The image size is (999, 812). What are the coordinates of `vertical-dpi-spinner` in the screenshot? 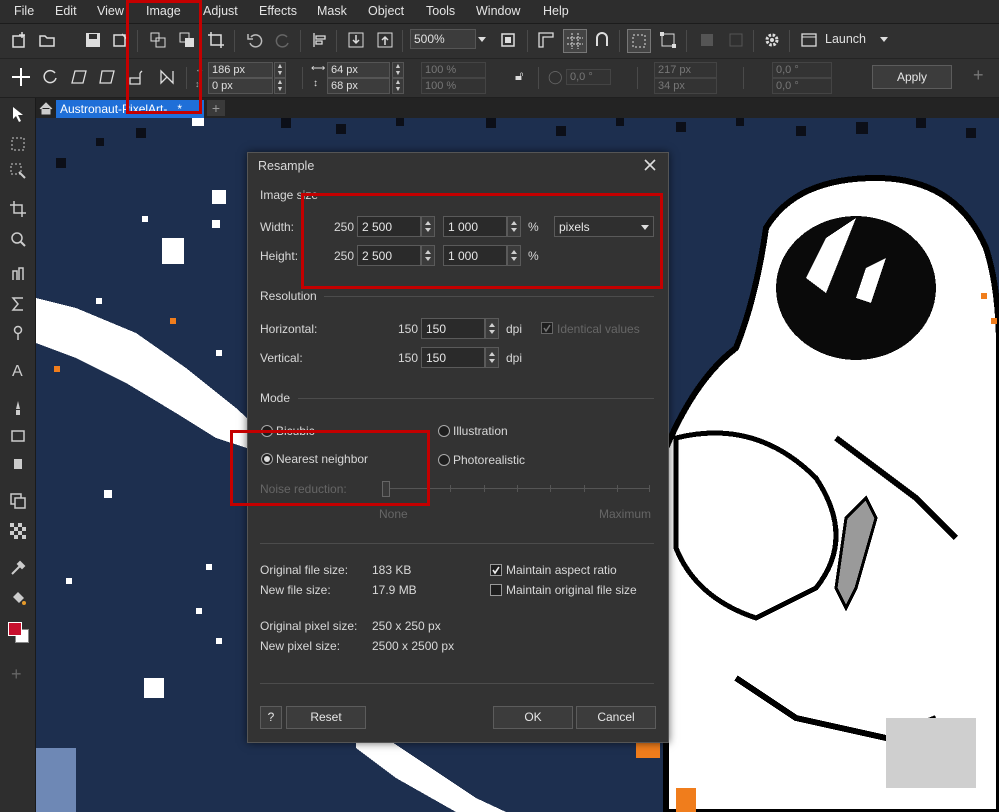 It's located at (492, 357).